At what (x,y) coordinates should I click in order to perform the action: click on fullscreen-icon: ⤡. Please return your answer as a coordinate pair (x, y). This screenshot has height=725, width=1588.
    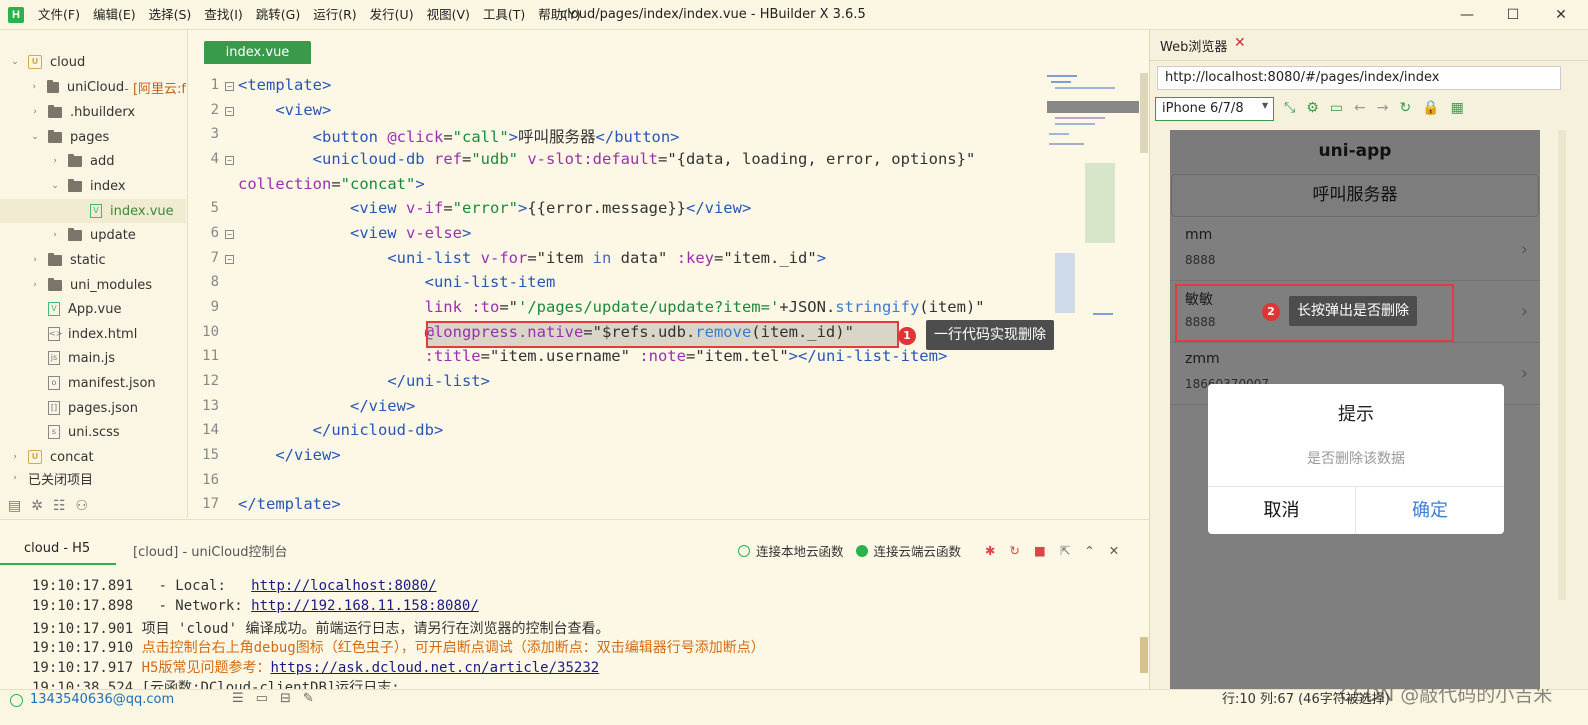
    Looking at the image, I should click on (1289, 108).